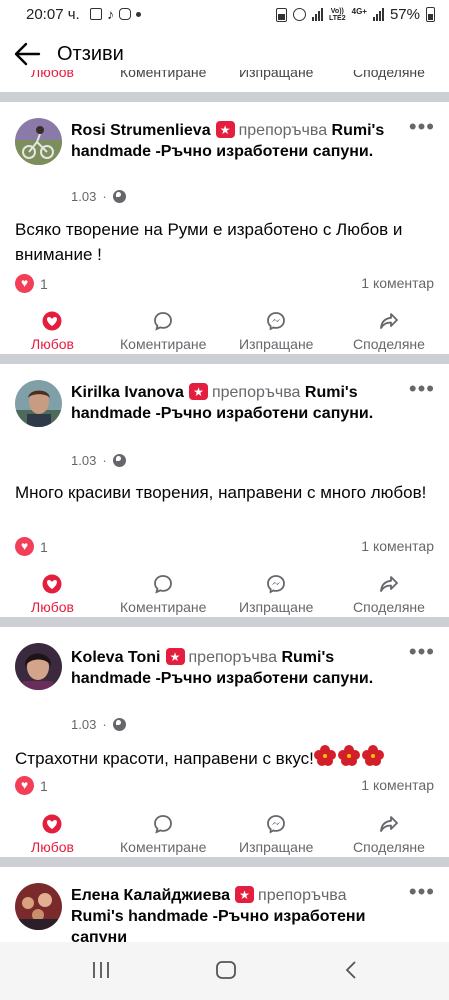 The height and width of the screenshot is (1000, 449). I want to click on prev-love-button: Любов, so click(52, 75).